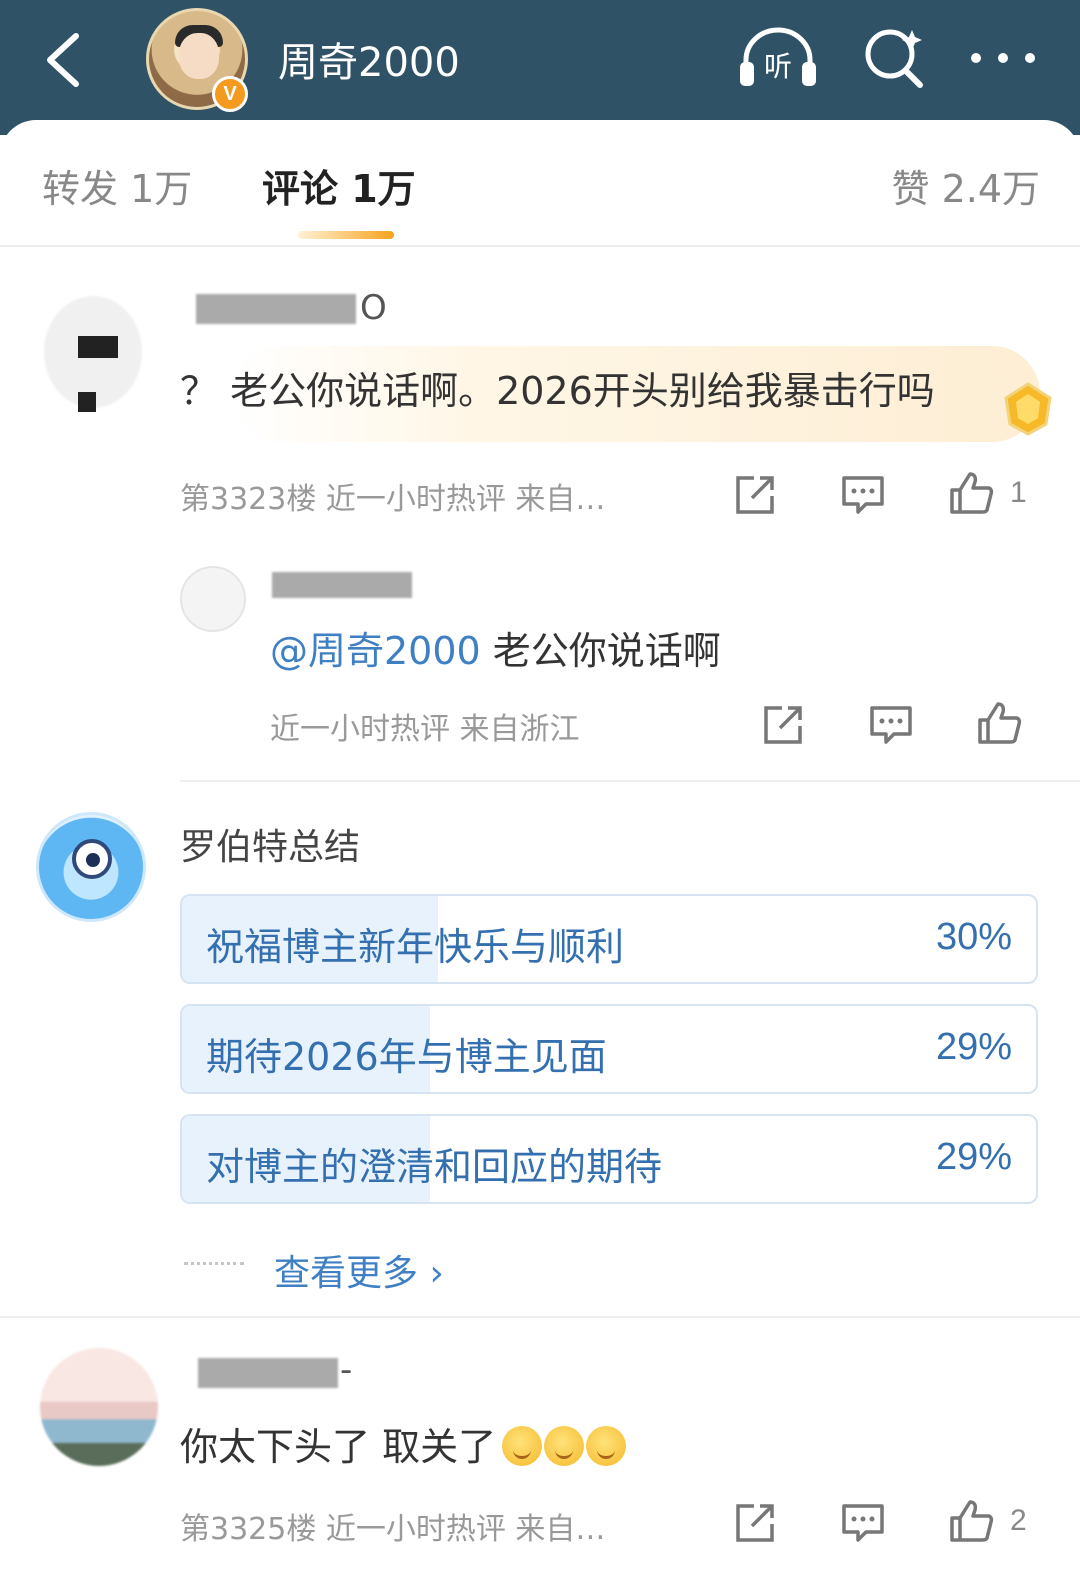 This screenshot has height=1593, width=1080. I want to click on tab-comments: 评论 1万, so click(339, 185).